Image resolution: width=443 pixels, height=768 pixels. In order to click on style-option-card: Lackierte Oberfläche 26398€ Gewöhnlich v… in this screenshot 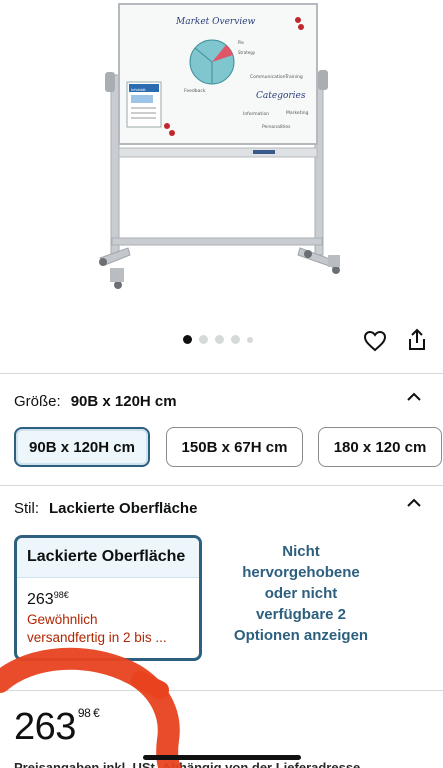, I will do `click(108, 598)`.